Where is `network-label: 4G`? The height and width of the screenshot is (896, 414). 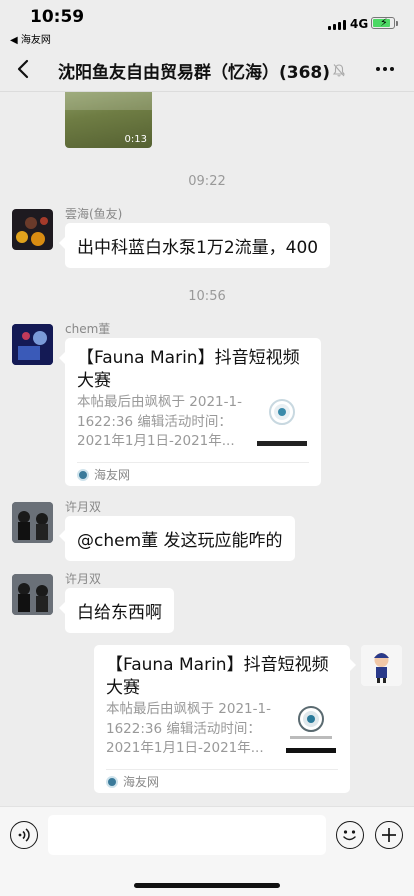 network-label: 4G is located at coordinates (359, 24).